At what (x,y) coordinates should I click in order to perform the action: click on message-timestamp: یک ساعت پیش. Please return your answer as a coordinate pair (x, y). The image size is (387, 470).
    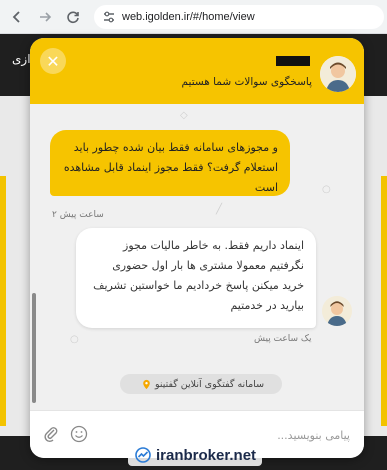
    Looking at the image, I should click on (283, 339).